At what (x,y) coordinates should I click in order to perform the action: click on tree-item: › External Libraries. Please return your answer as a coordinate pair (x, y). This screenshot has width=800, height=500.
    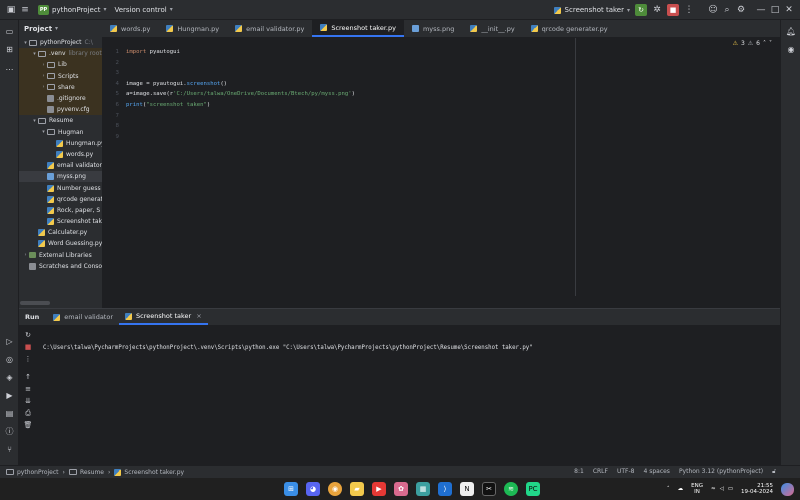
    Looking at the image, I should click on (60, 255).